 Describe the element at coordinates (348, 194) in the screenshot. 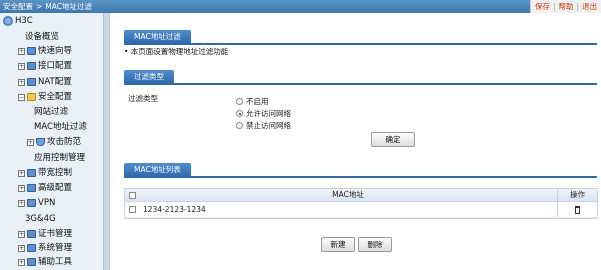

I see `column-header-mac: MAC地址` at that location.